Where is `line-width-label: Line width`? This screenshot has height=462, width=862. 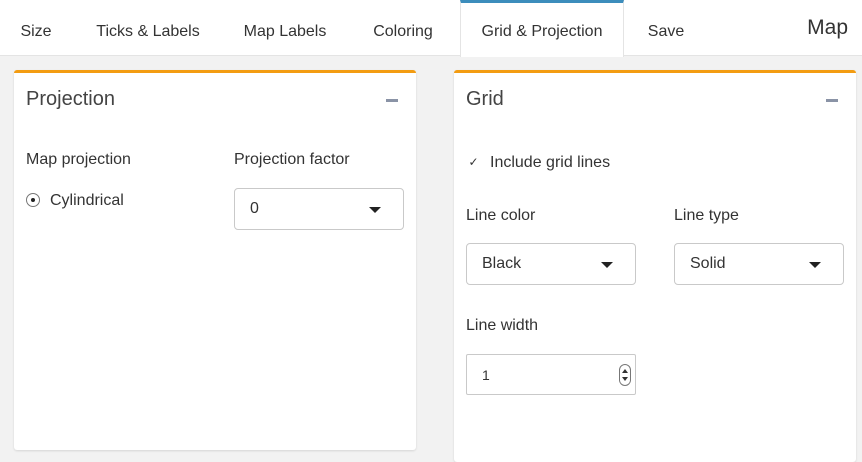 line-width-label: Line width is located at coordinates (502, 325).